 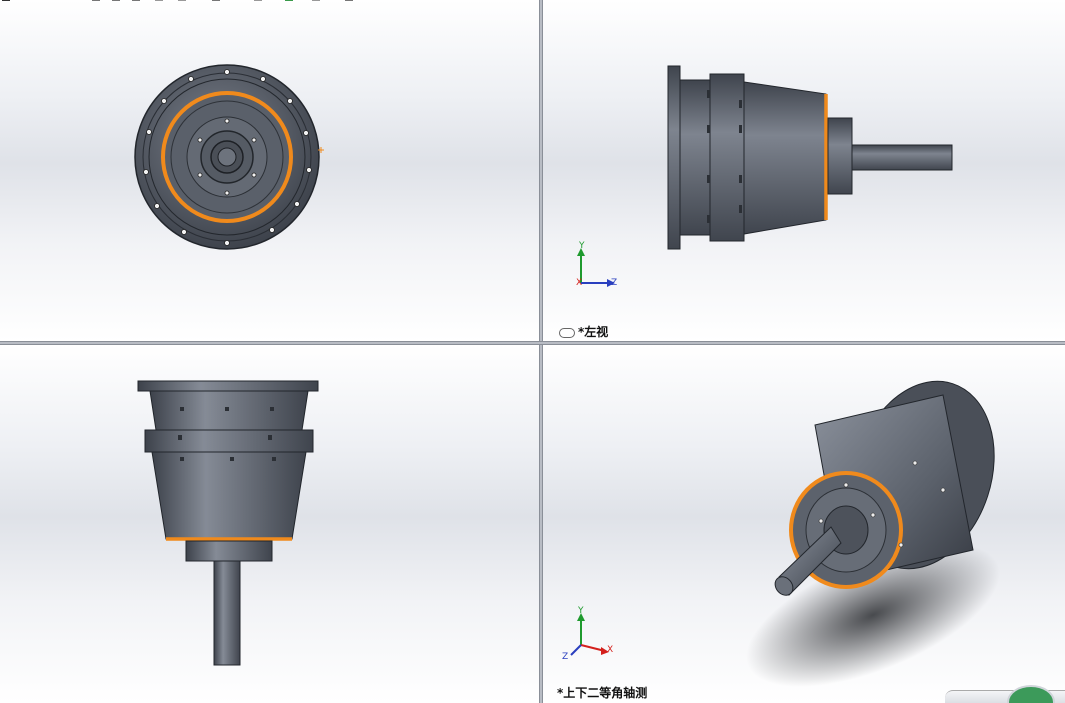 I want to click on viewport-splitter-horizontal, so click(x=532, y=343).